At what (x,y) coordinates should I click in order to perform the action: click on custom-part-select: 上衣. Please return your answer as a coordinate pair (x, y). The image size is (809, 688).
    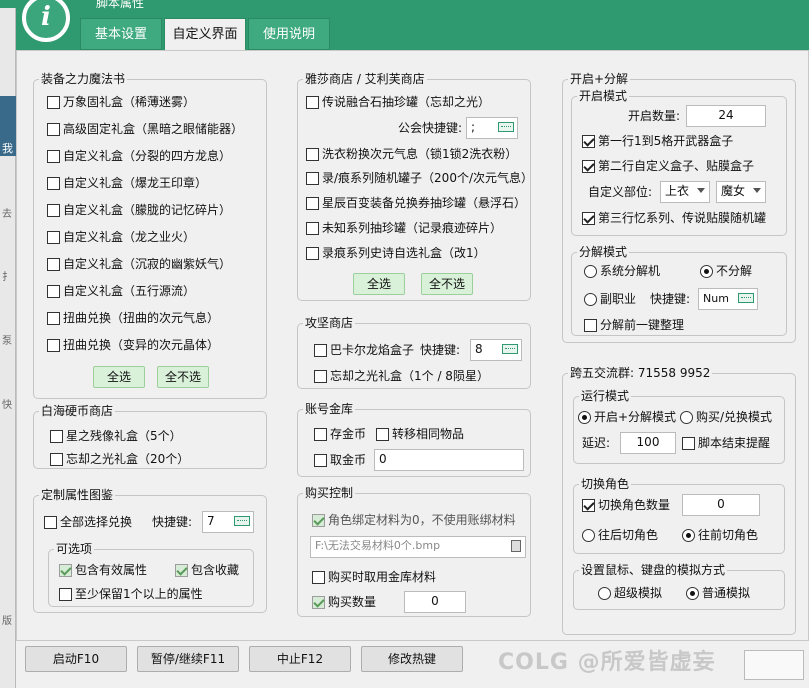
    Looking at the image, I should click on (685, 192).